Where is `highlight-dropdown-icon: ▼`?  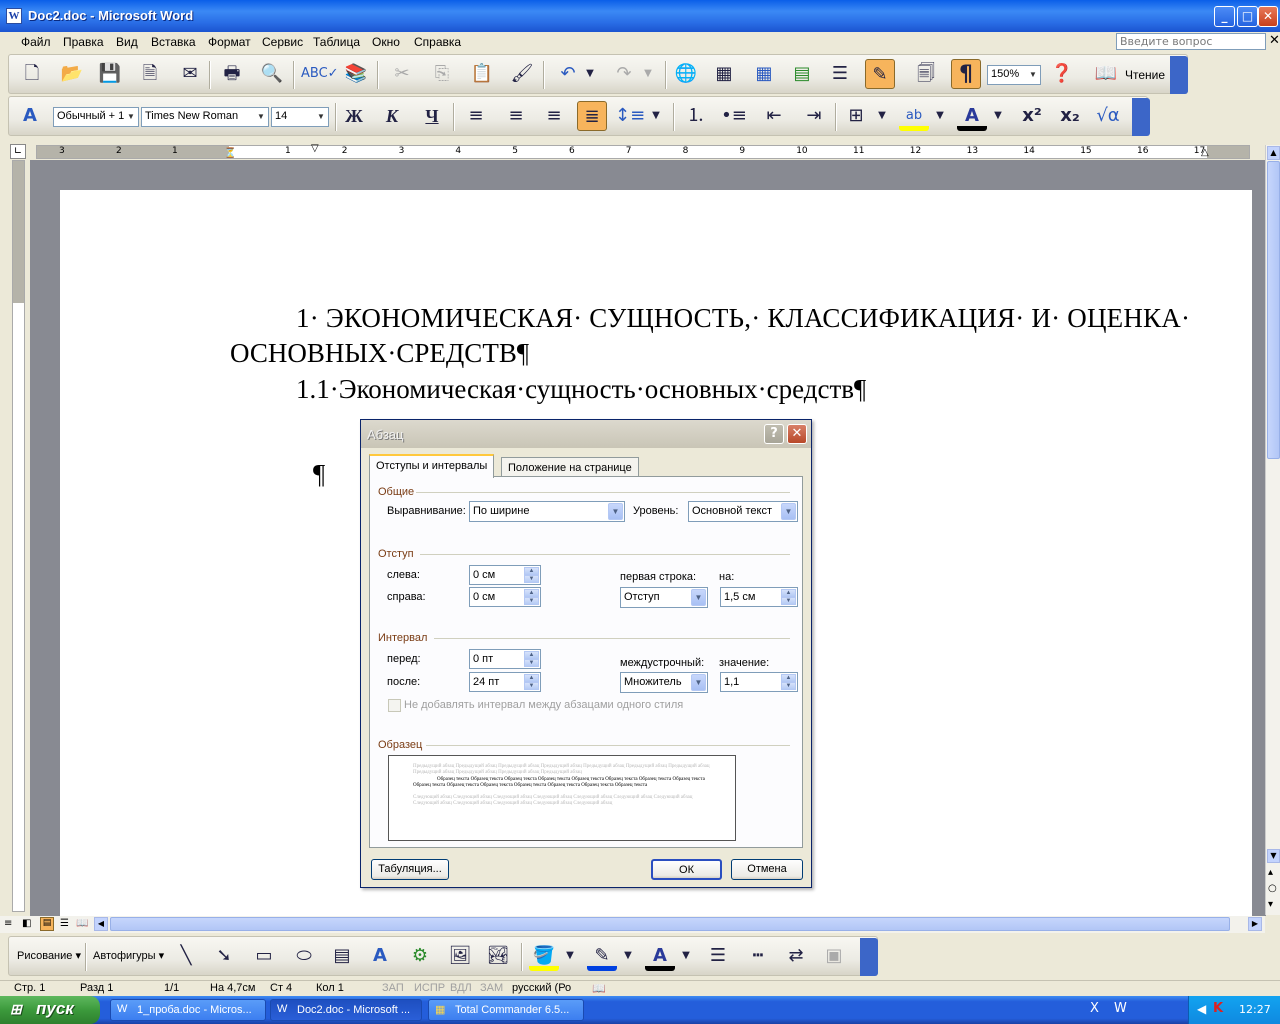
highlight-dropdown-icon: ▼ is located at coordinates (940, 116).